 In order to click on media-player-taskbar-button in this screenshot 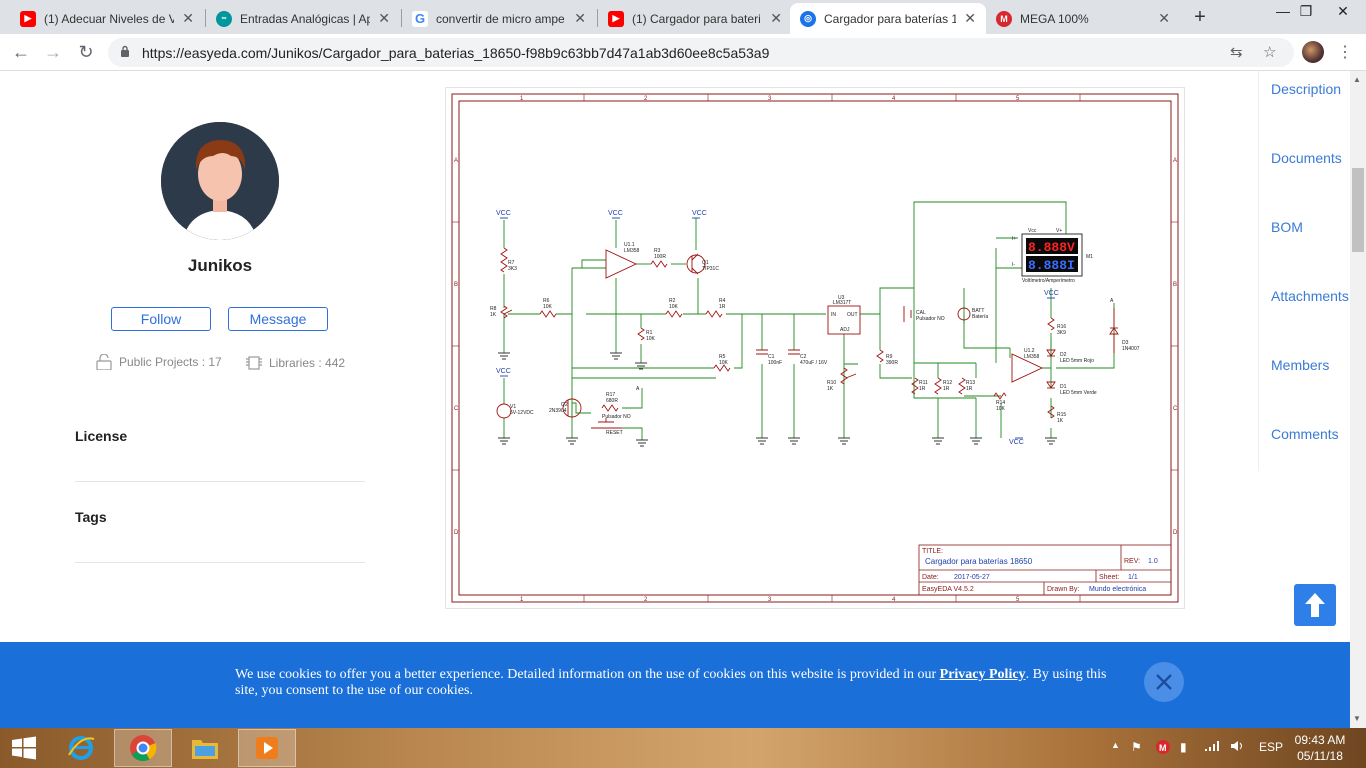, I will do `click(267, 748)`.